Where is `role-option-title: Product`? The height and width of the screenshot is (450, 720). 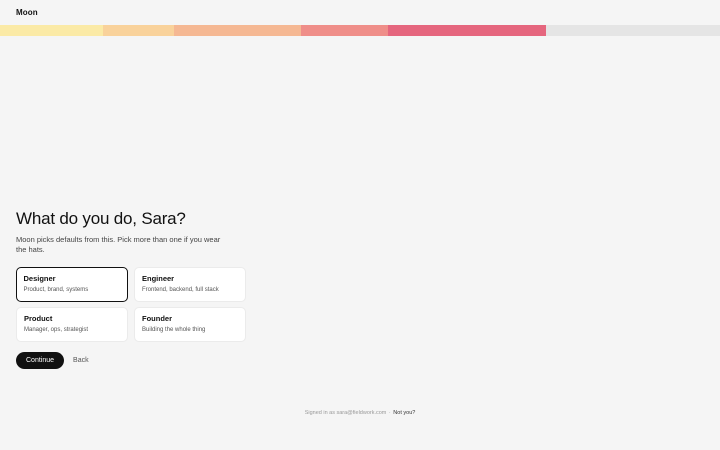
role-option-title: Product is located at coordinates (38, 318).